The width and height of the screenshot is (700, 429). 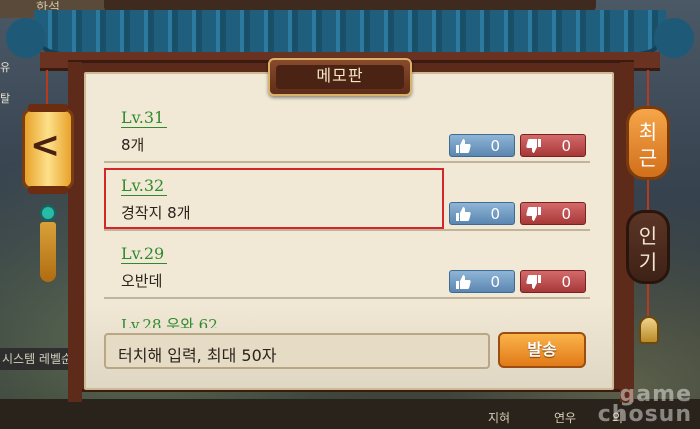 What do you see at coordinates (48, 213) in the screenshot?
I see `lantern-bead` at bounding box center [48, 213].